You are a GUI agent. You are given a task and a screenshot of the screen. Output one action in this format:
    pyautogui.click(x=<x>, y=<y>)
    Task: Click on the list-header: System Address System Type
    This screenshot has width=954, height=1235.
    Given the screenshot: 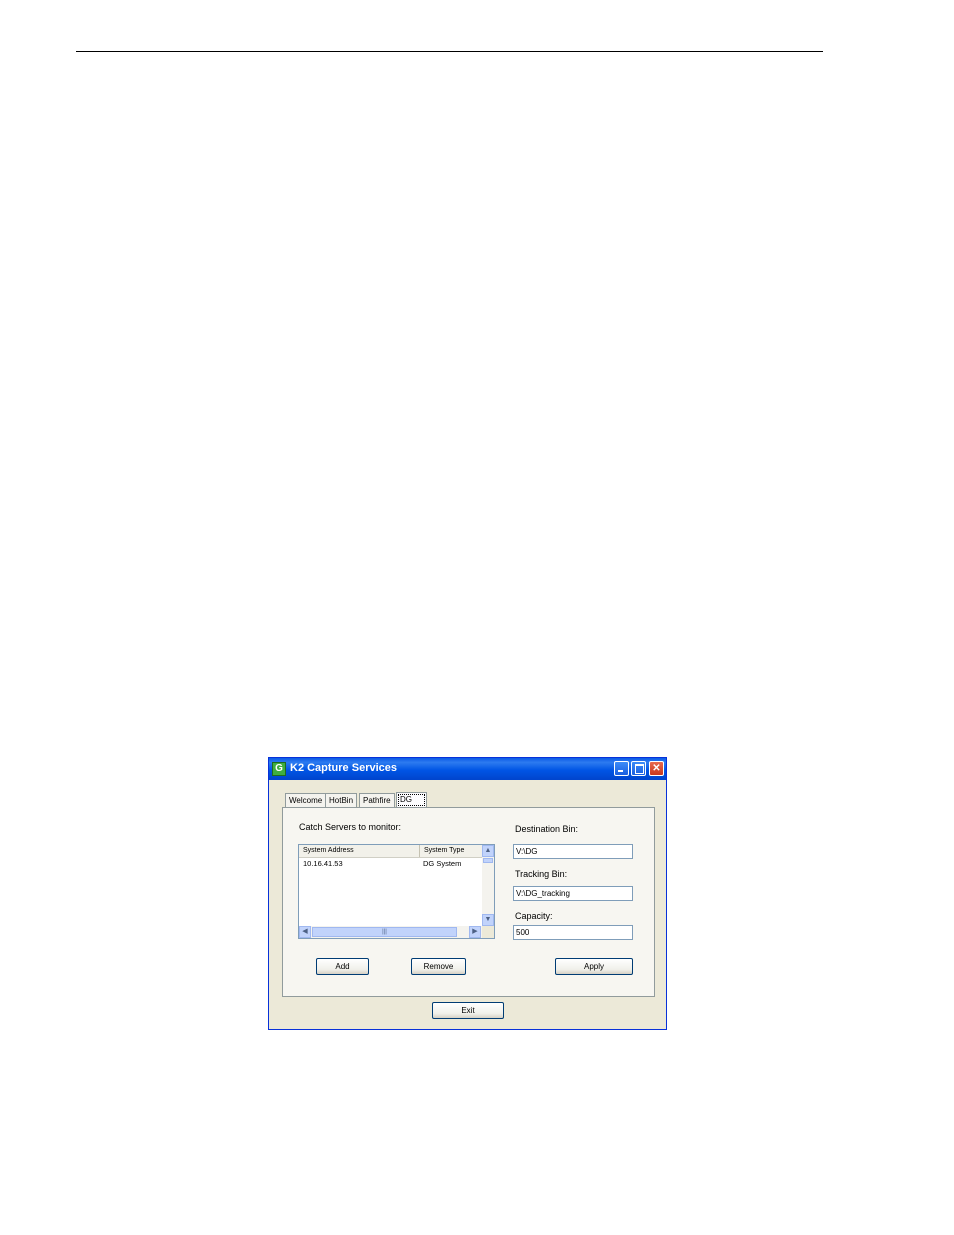 What is the action you would take?
    pyautogui.click(x=390, y=851)
    